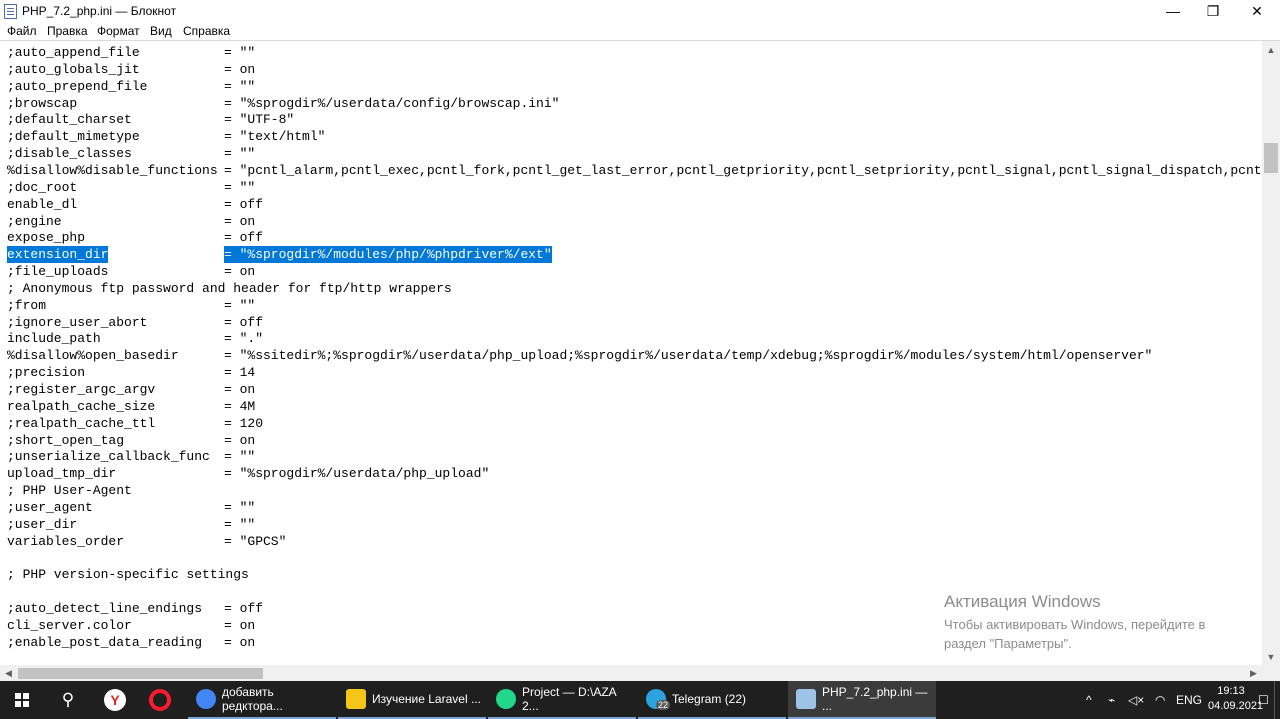 This screenshot has width=1280, height=719. Describe the element at coordinates (1263, 700) in the screenshot. I see `notification-icon: ☐` at that location.